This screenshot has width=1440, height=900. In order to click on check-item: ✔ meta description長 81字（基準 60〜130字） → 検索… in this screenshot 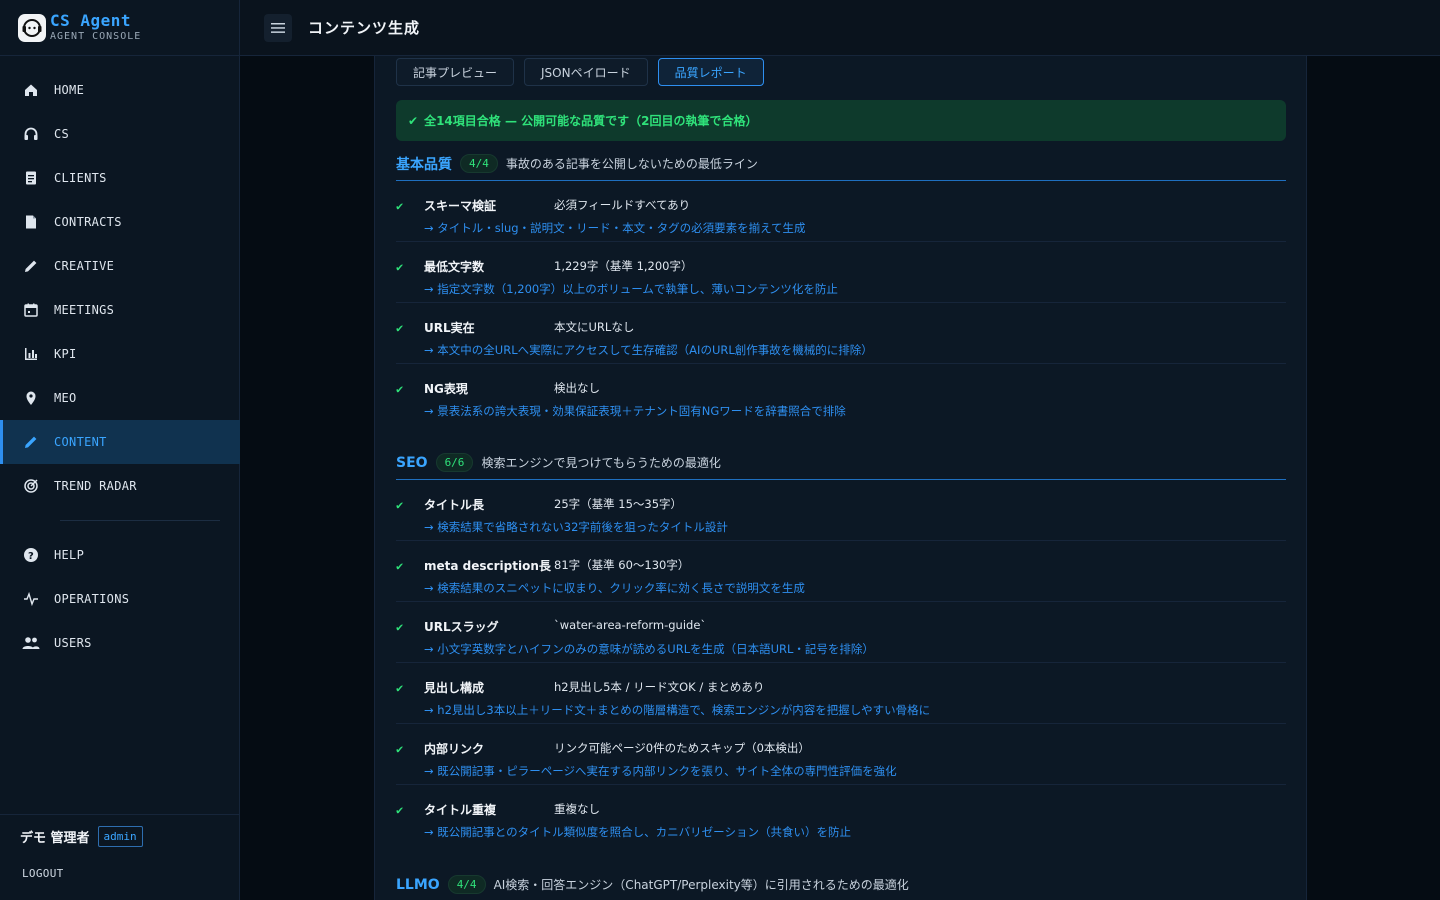, I will do `click(841, 571)`.